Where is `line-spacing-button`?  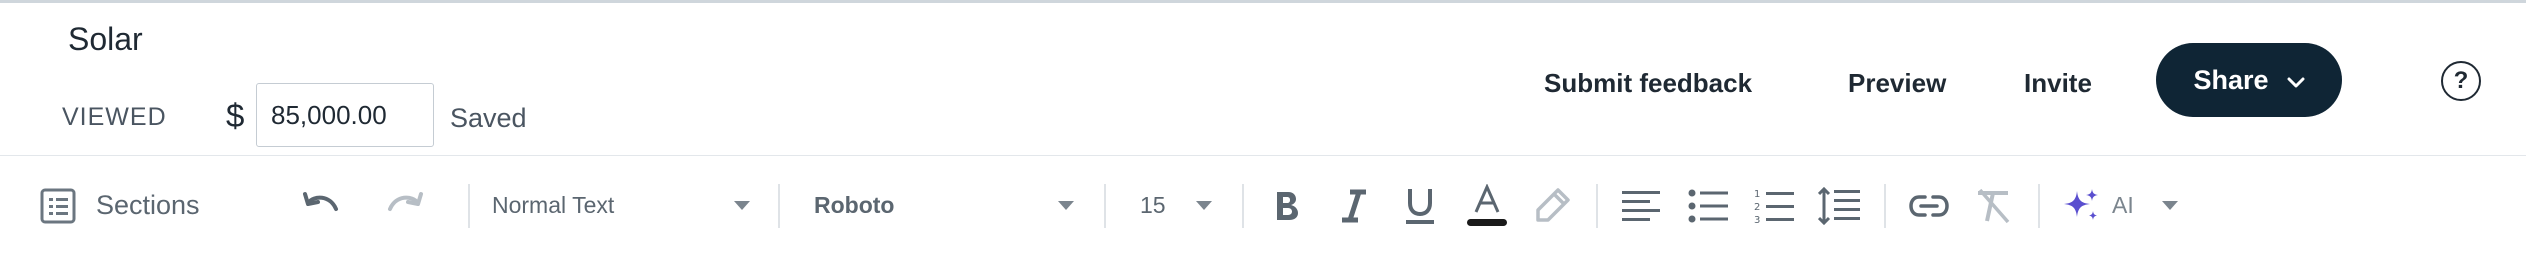 line-spacing-button is located at coordinates (1839, 205).